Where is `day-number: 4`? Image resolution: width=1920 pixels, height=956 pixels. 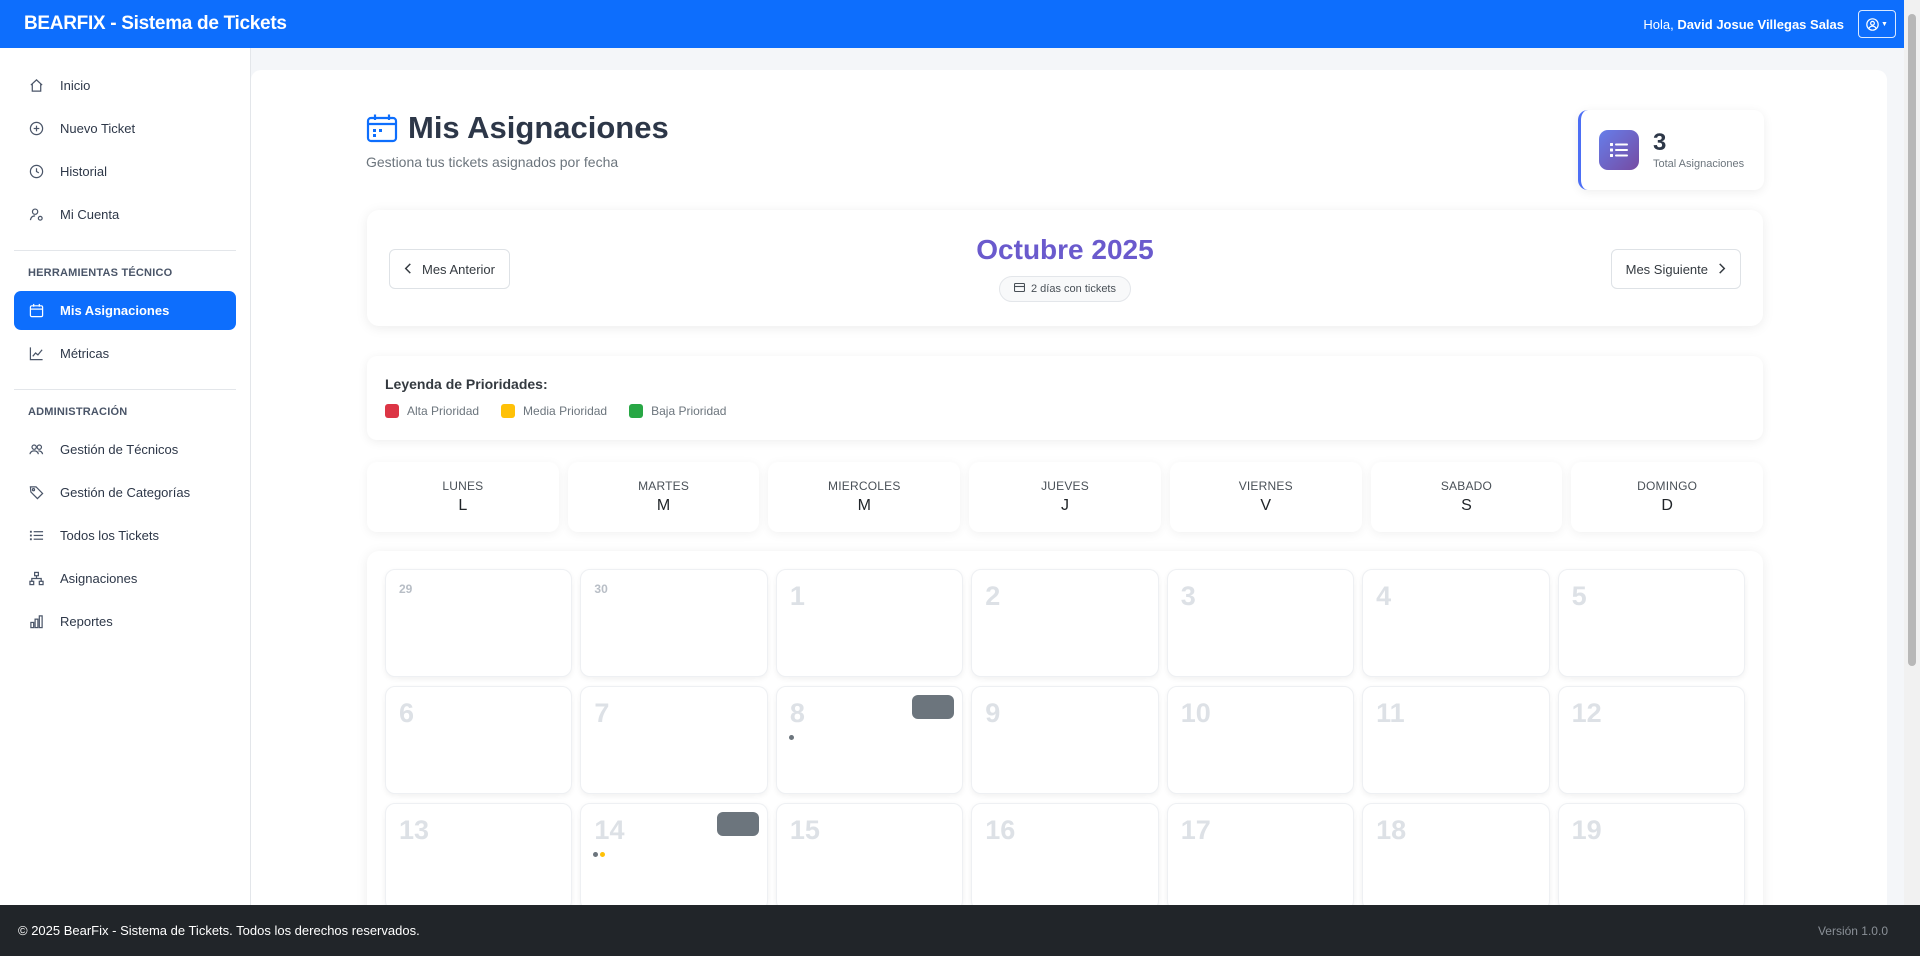 day-number: 4 is located at coordinates (1384, 596).